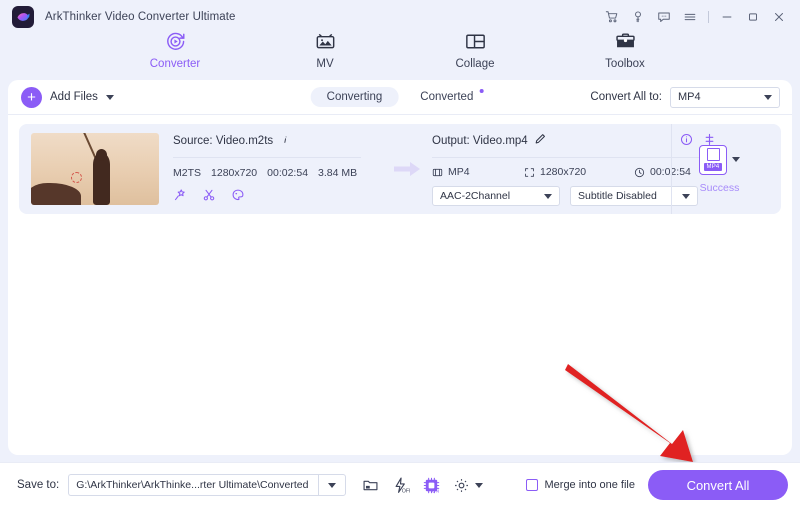 The image size is (800, 507). What do you see at coordinates (209, 197) in the screenshot?
I see `trim-icon` at bounding box center [209, 197].